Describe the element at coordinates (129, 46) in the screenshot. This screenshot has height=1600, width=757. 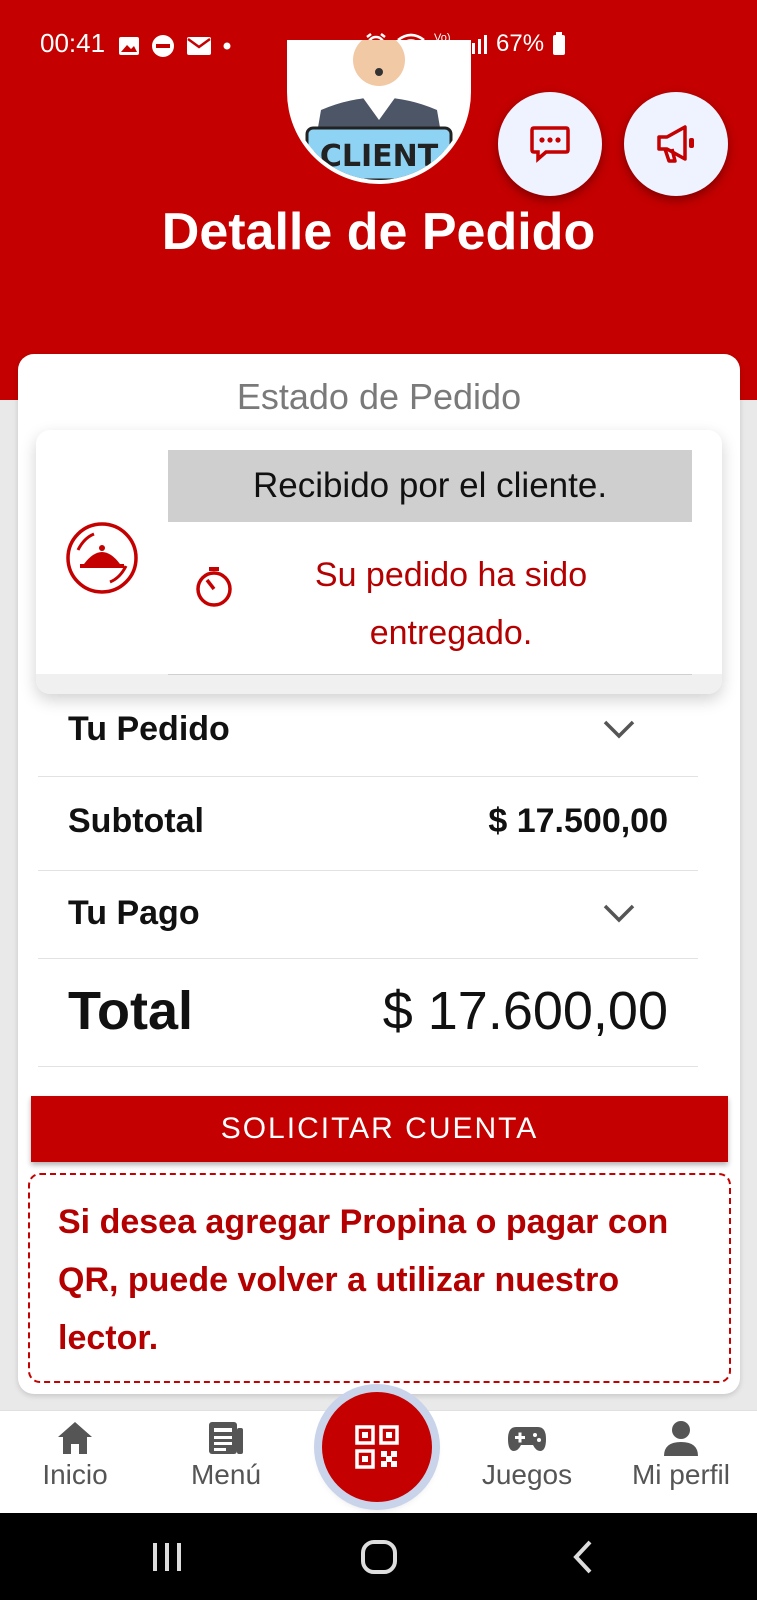
I see `gallery-icon` at that location.